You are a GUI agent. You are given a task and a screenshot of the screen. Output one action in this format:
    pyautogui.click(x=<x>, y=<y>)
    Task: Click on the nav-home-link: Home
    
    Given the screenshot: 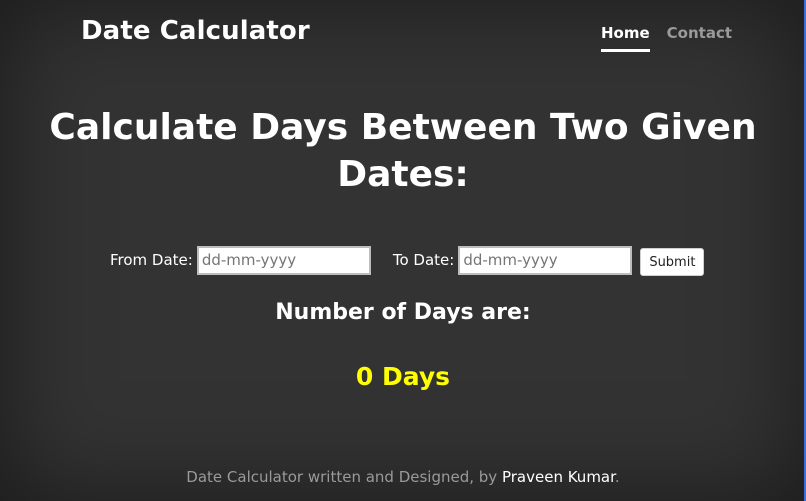 What is the action you would take?
    pyautogui.click(x=625, y=38)
    